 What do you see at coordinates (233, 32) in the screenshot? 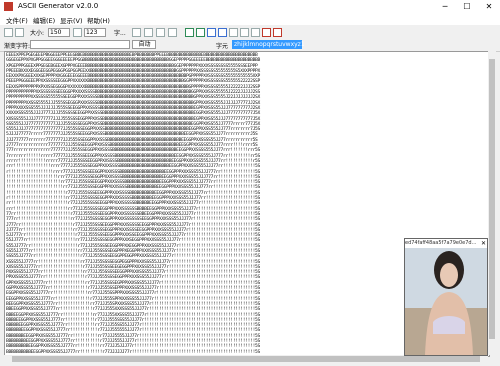
I see `bold-icon` at bounding box center [233, 32].